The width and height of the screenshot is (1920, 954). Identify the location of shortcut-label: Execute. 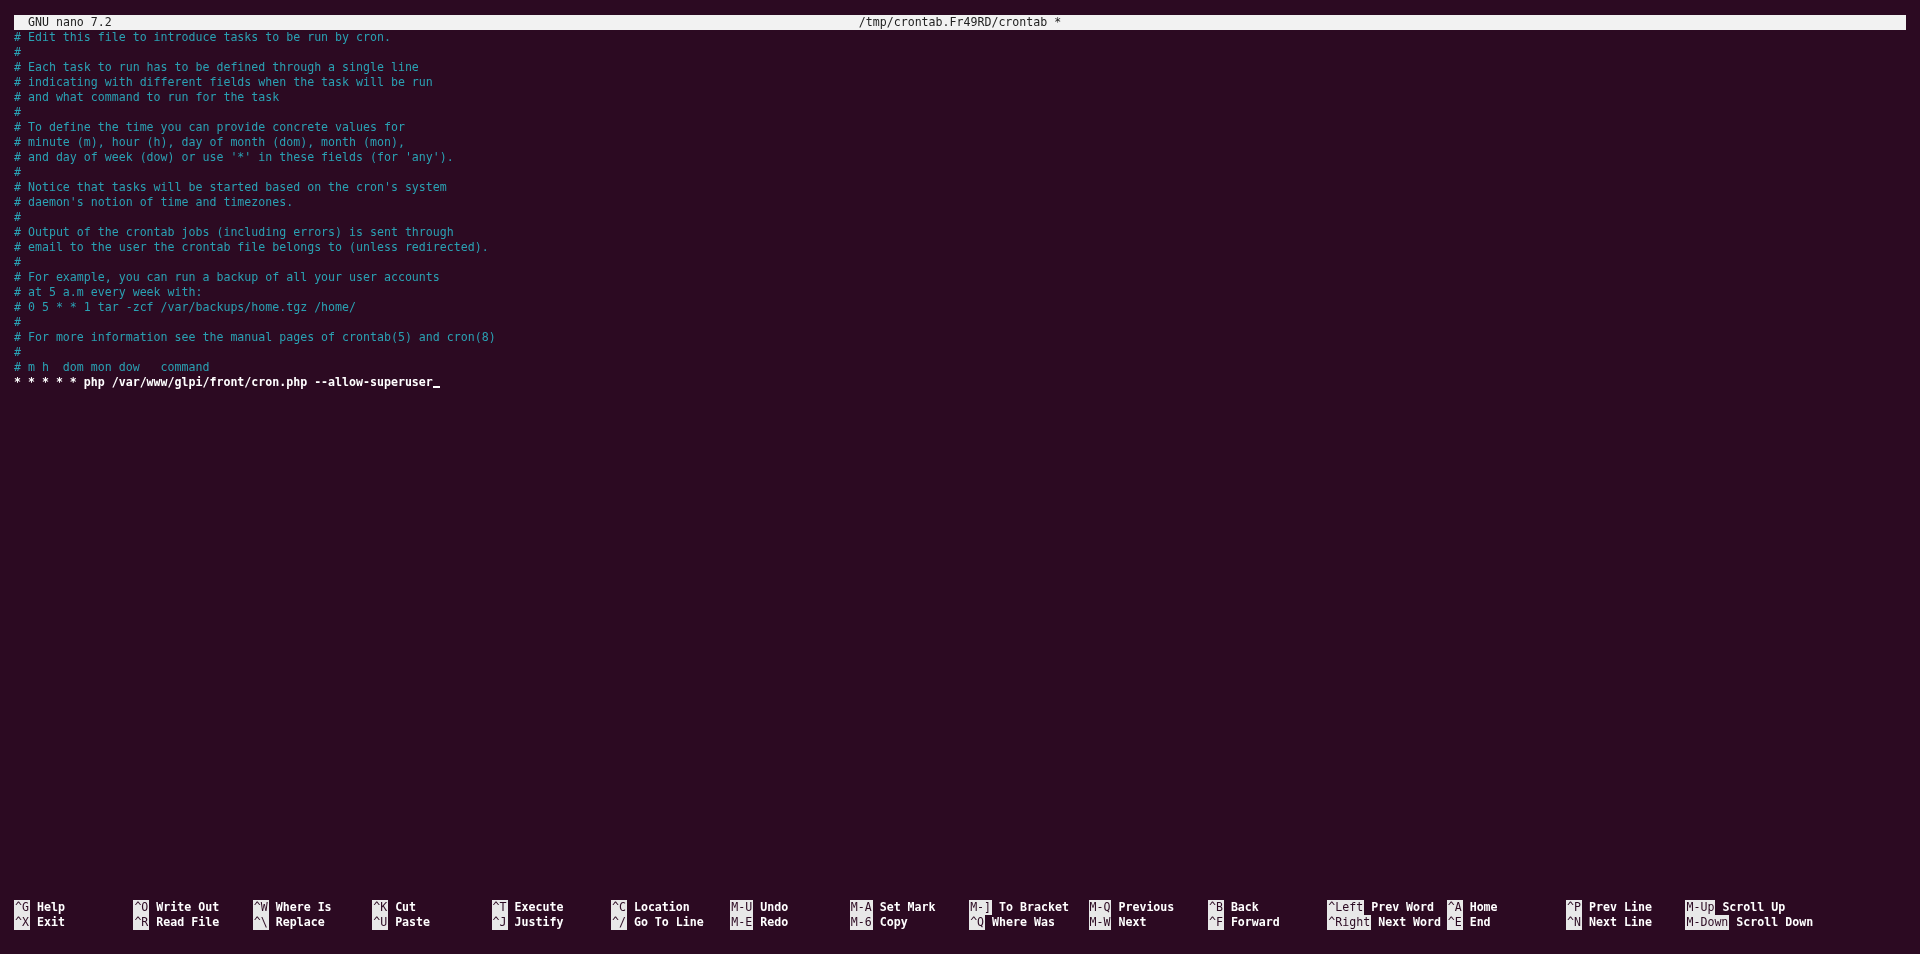
(539, 907).